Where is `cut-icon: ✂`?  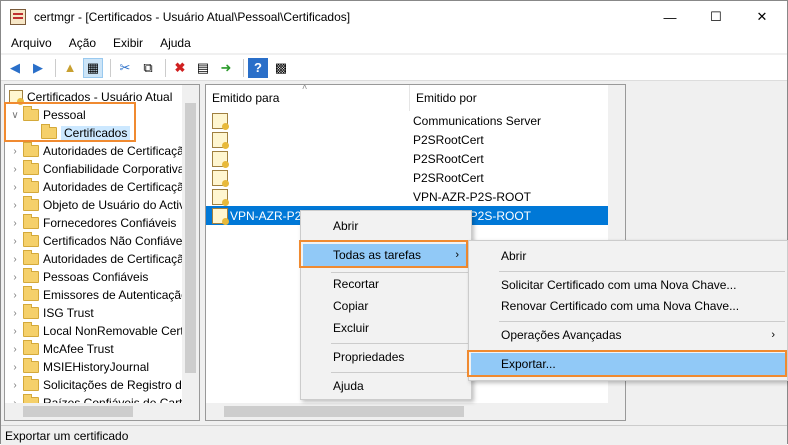 cut-icon: ✂ is located at coordinates (125, 68).